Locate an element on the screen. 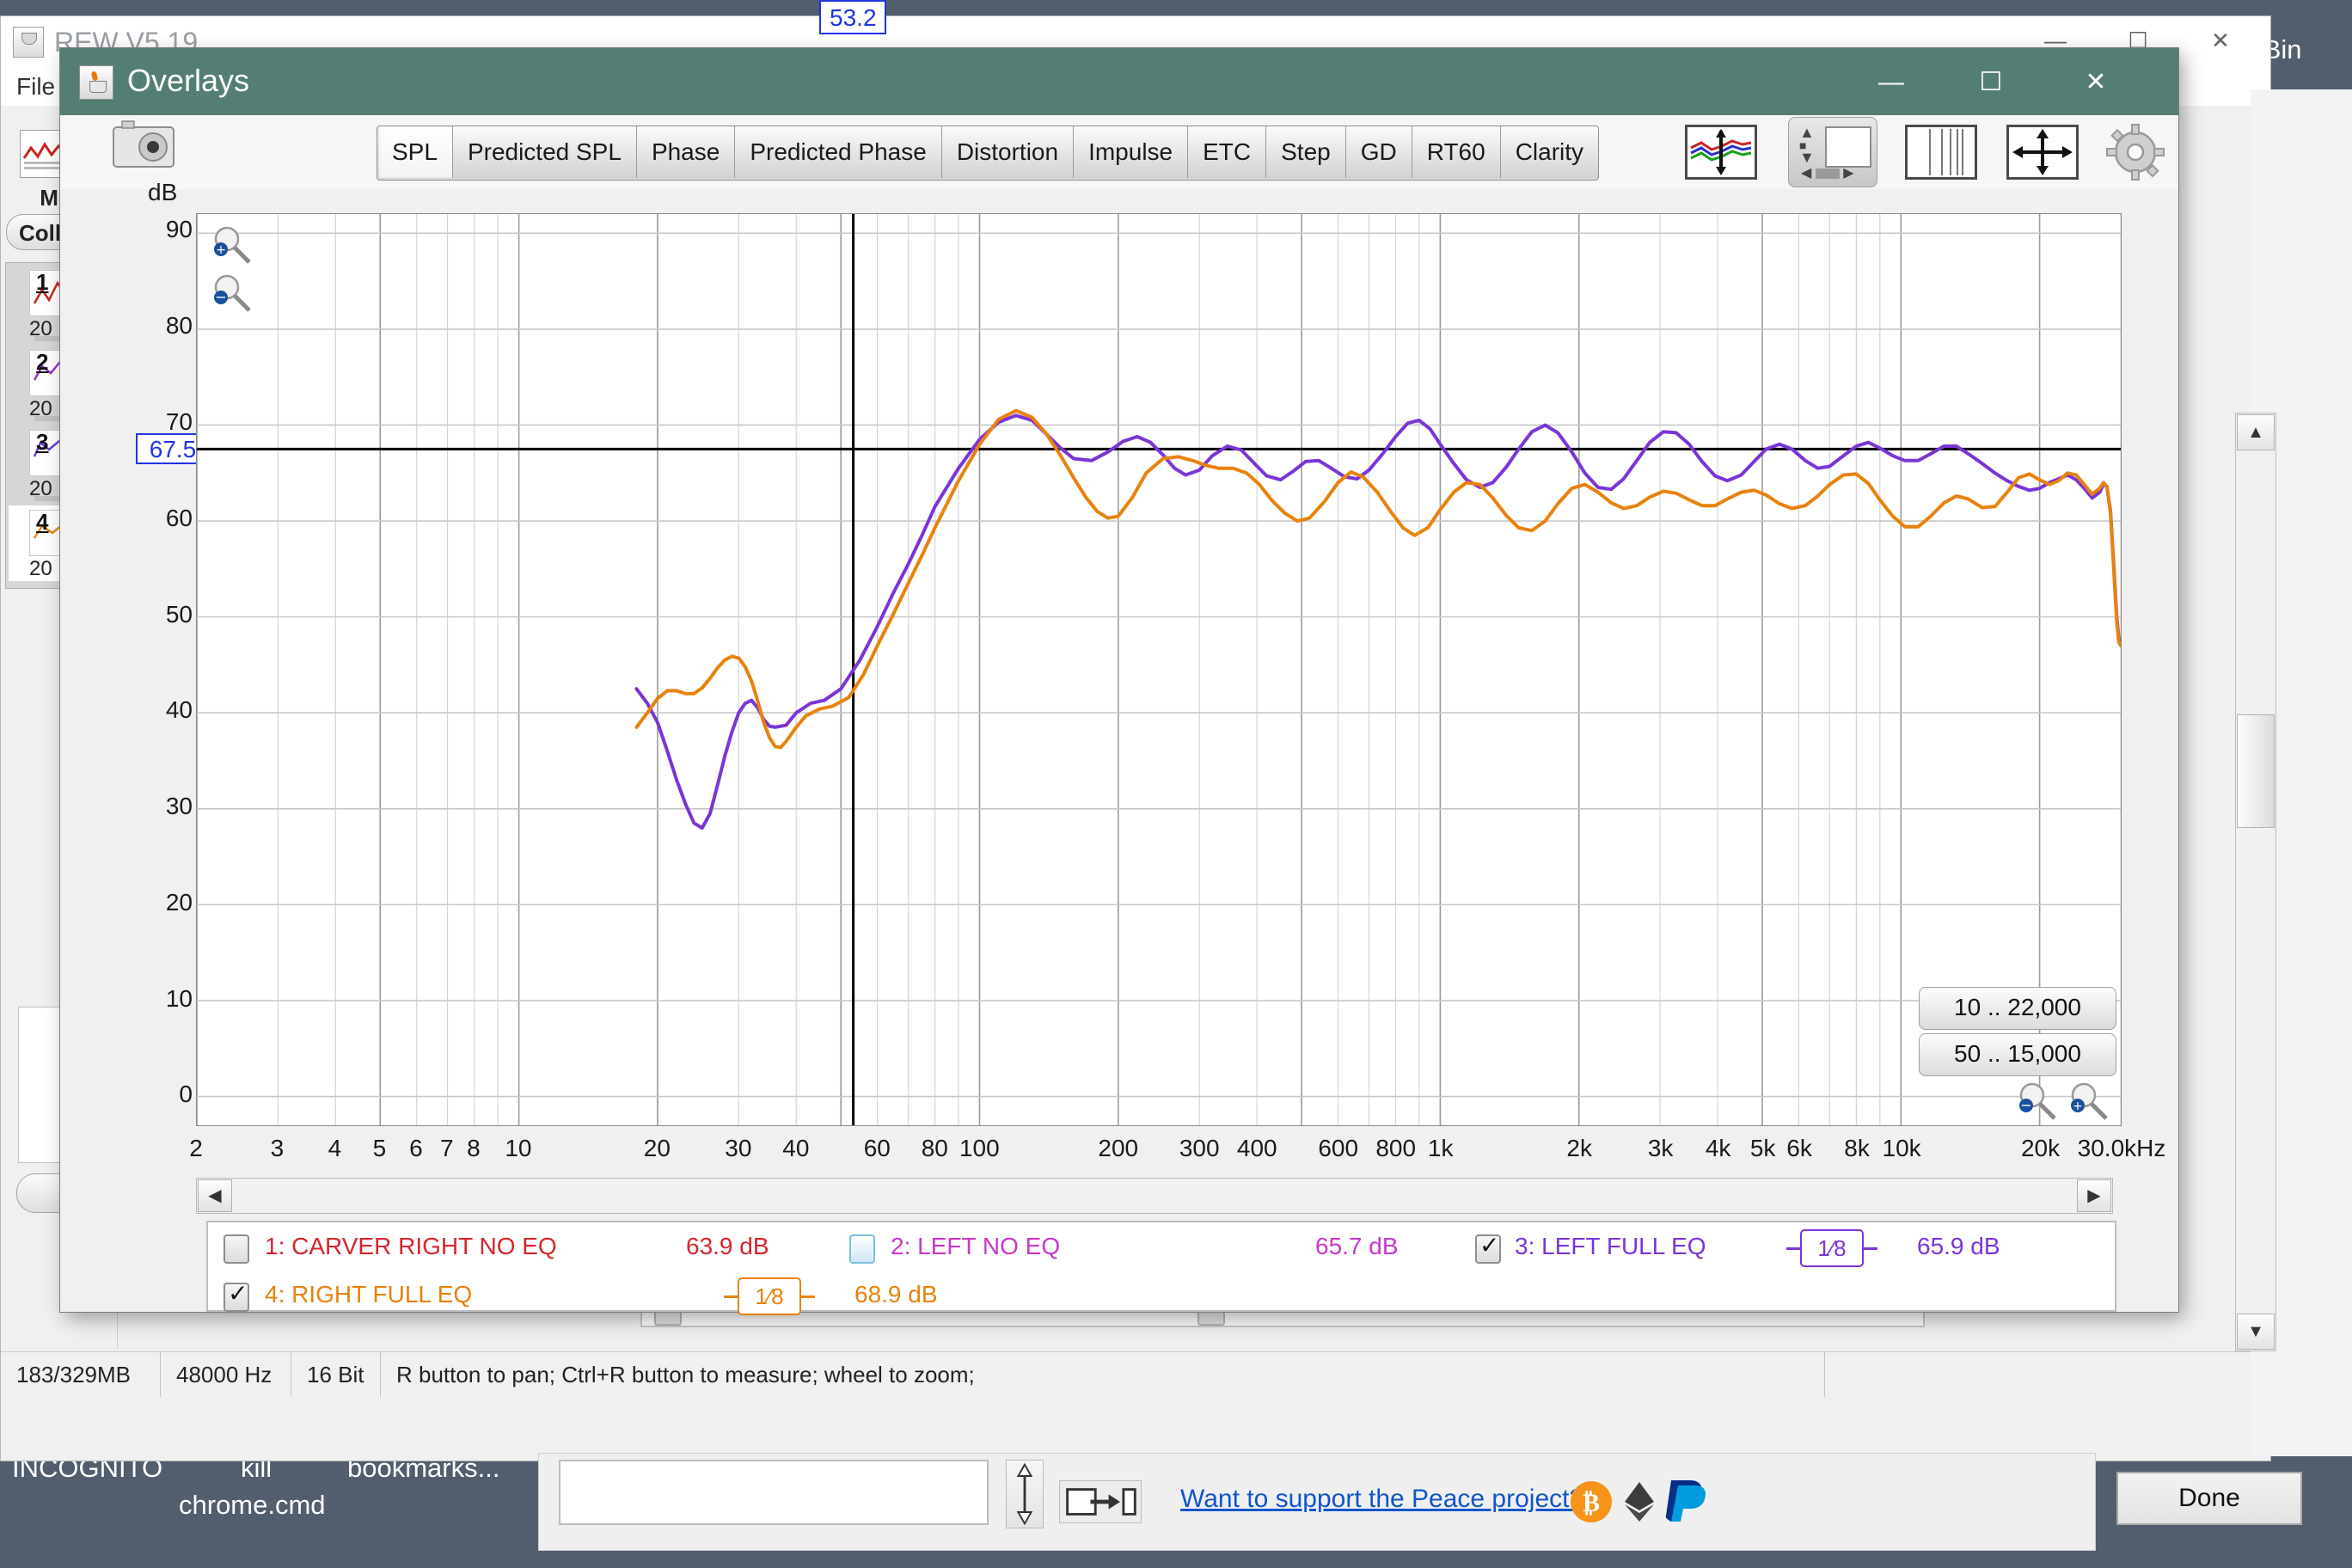  peace-updown-icon is located at coordinates (1025, 1494).